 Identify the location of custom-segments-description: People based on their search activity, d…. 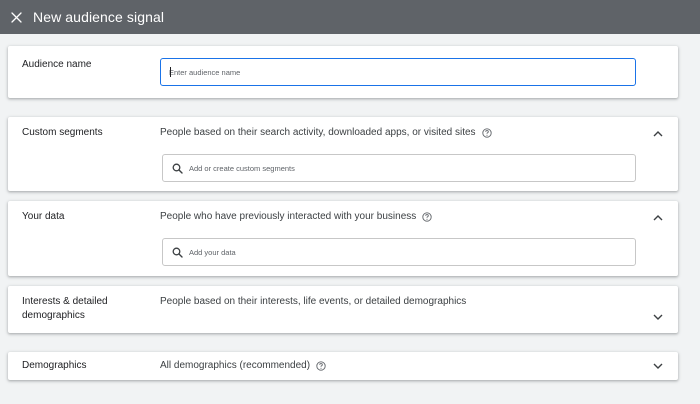
(326, 133).